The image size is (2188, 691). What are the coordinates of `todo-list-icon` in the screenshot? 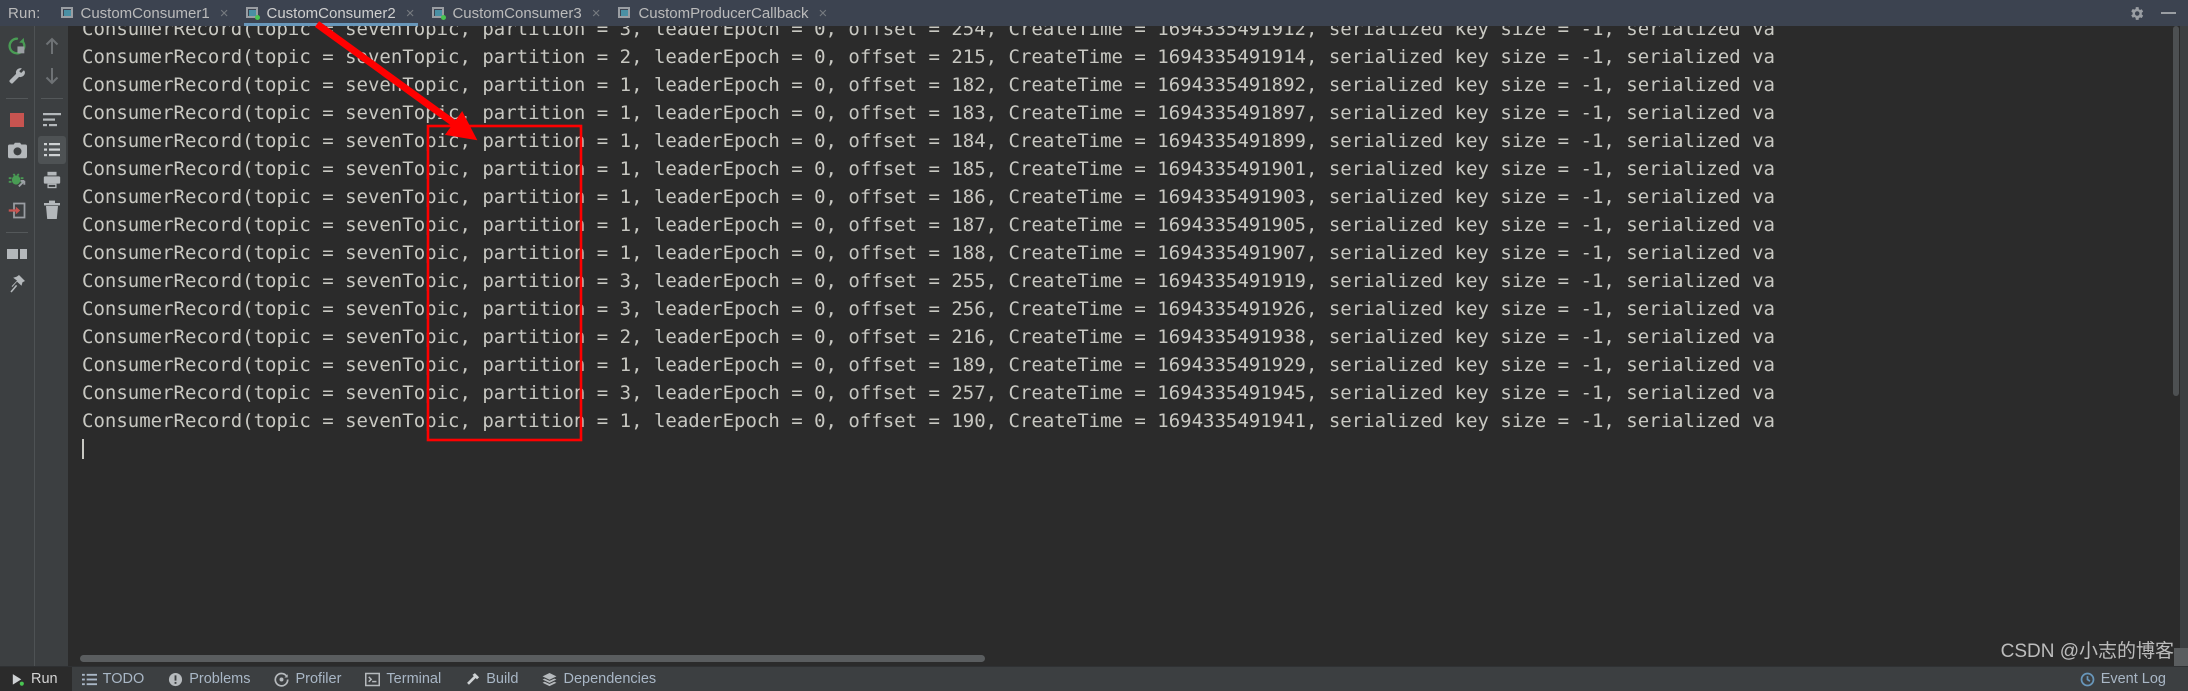 It's located at (89, 679).